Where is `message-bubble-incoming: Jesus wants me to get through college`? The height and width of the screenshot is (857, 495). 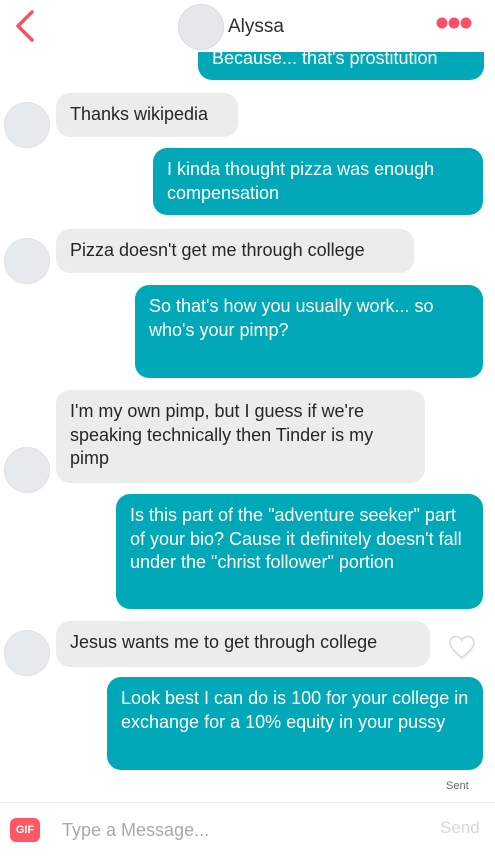
message-bubble-incoming: Jesus wants me to get through college is located at coordinates (243, 644).